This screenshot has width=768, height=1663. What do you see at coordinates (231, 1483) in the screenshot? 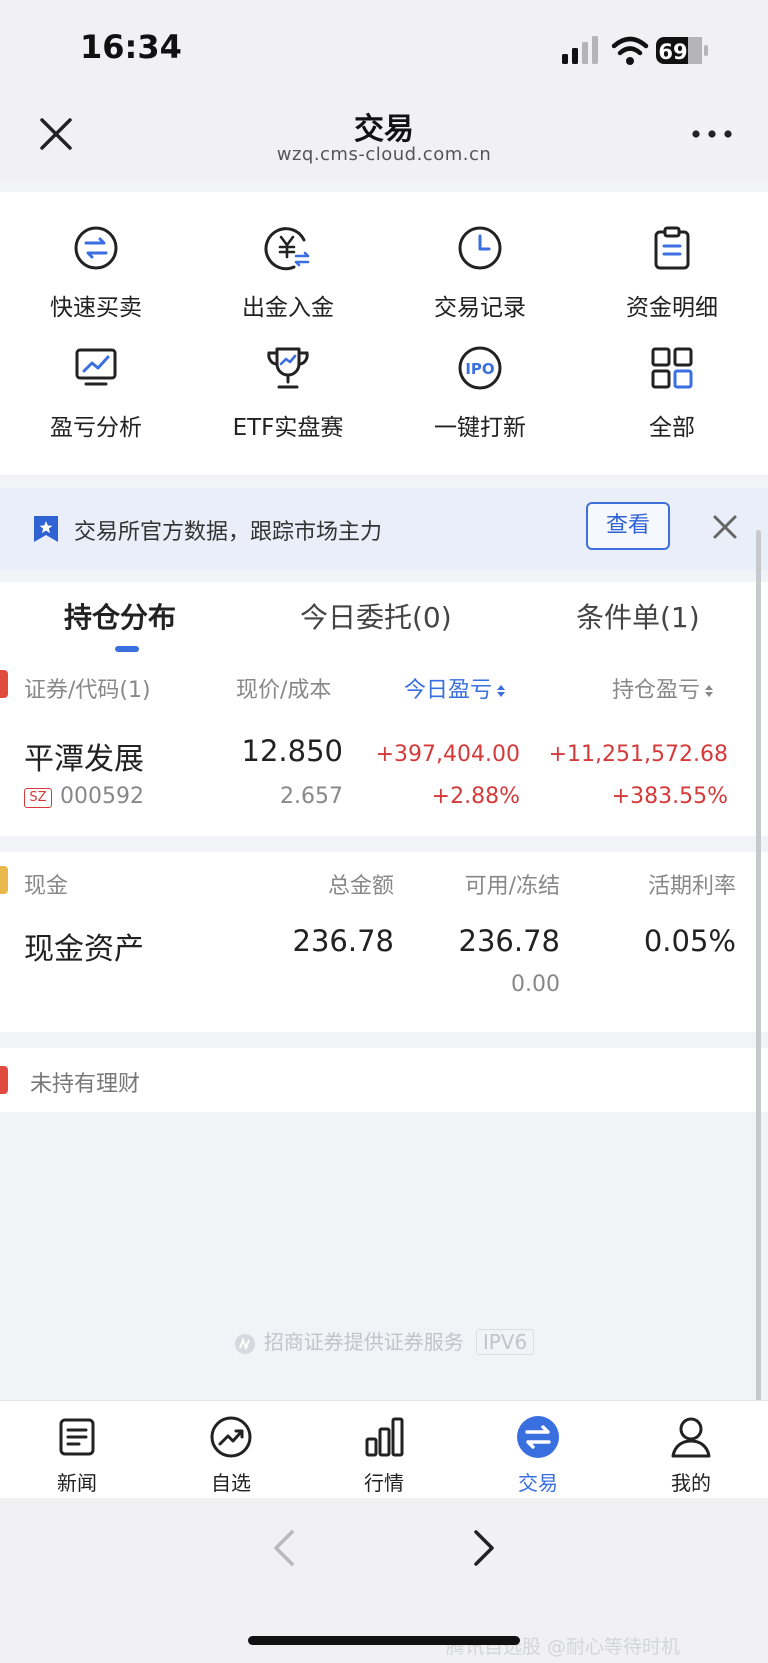
I see `tabbar-label: 自选` at bounding box center [231, 1483].